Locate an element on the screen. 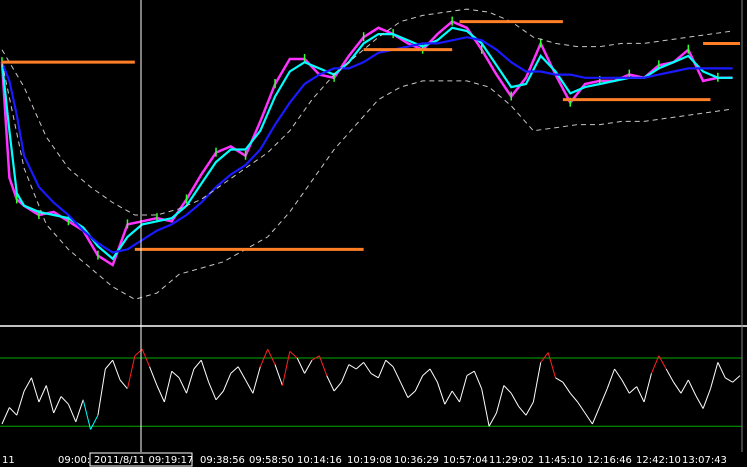 The width and height of the screenshot is (747, 467). time-axis-label: 10:36:29 is located at coordinates (416, 460).